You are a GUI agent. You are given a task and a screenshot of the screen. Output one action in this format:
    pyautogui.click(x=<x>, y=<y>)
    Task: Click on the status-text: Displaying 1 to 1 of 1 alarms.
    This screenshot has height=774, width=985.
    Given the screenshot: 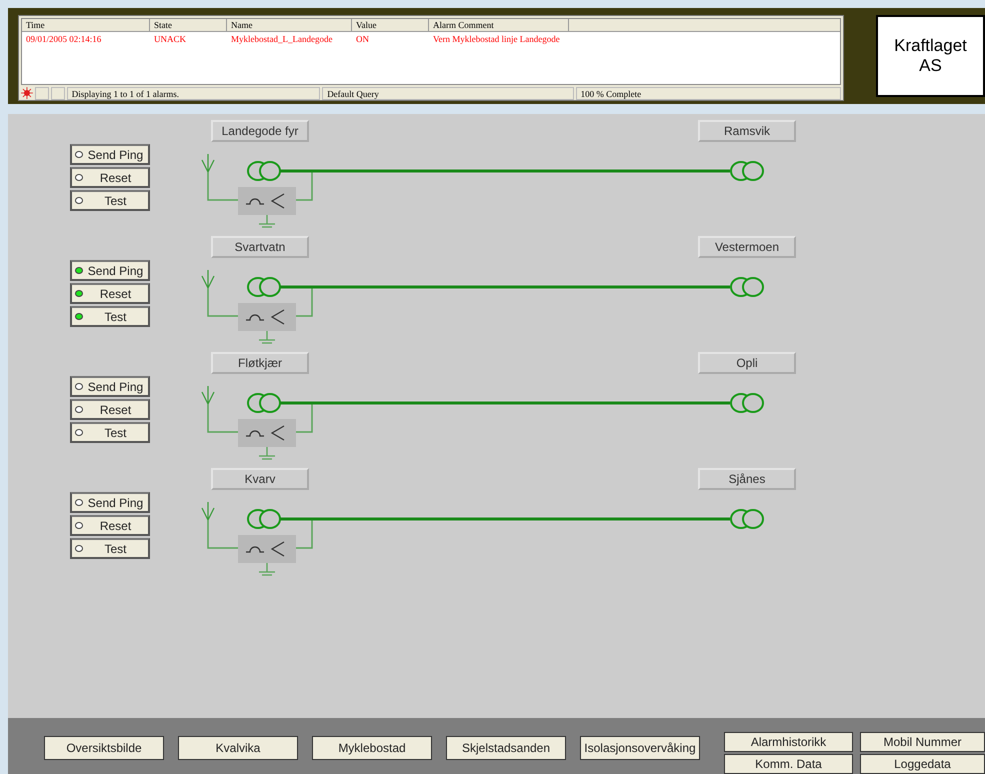 What is the action you would take?
    pyautogui.click(x=193, y=93)
    